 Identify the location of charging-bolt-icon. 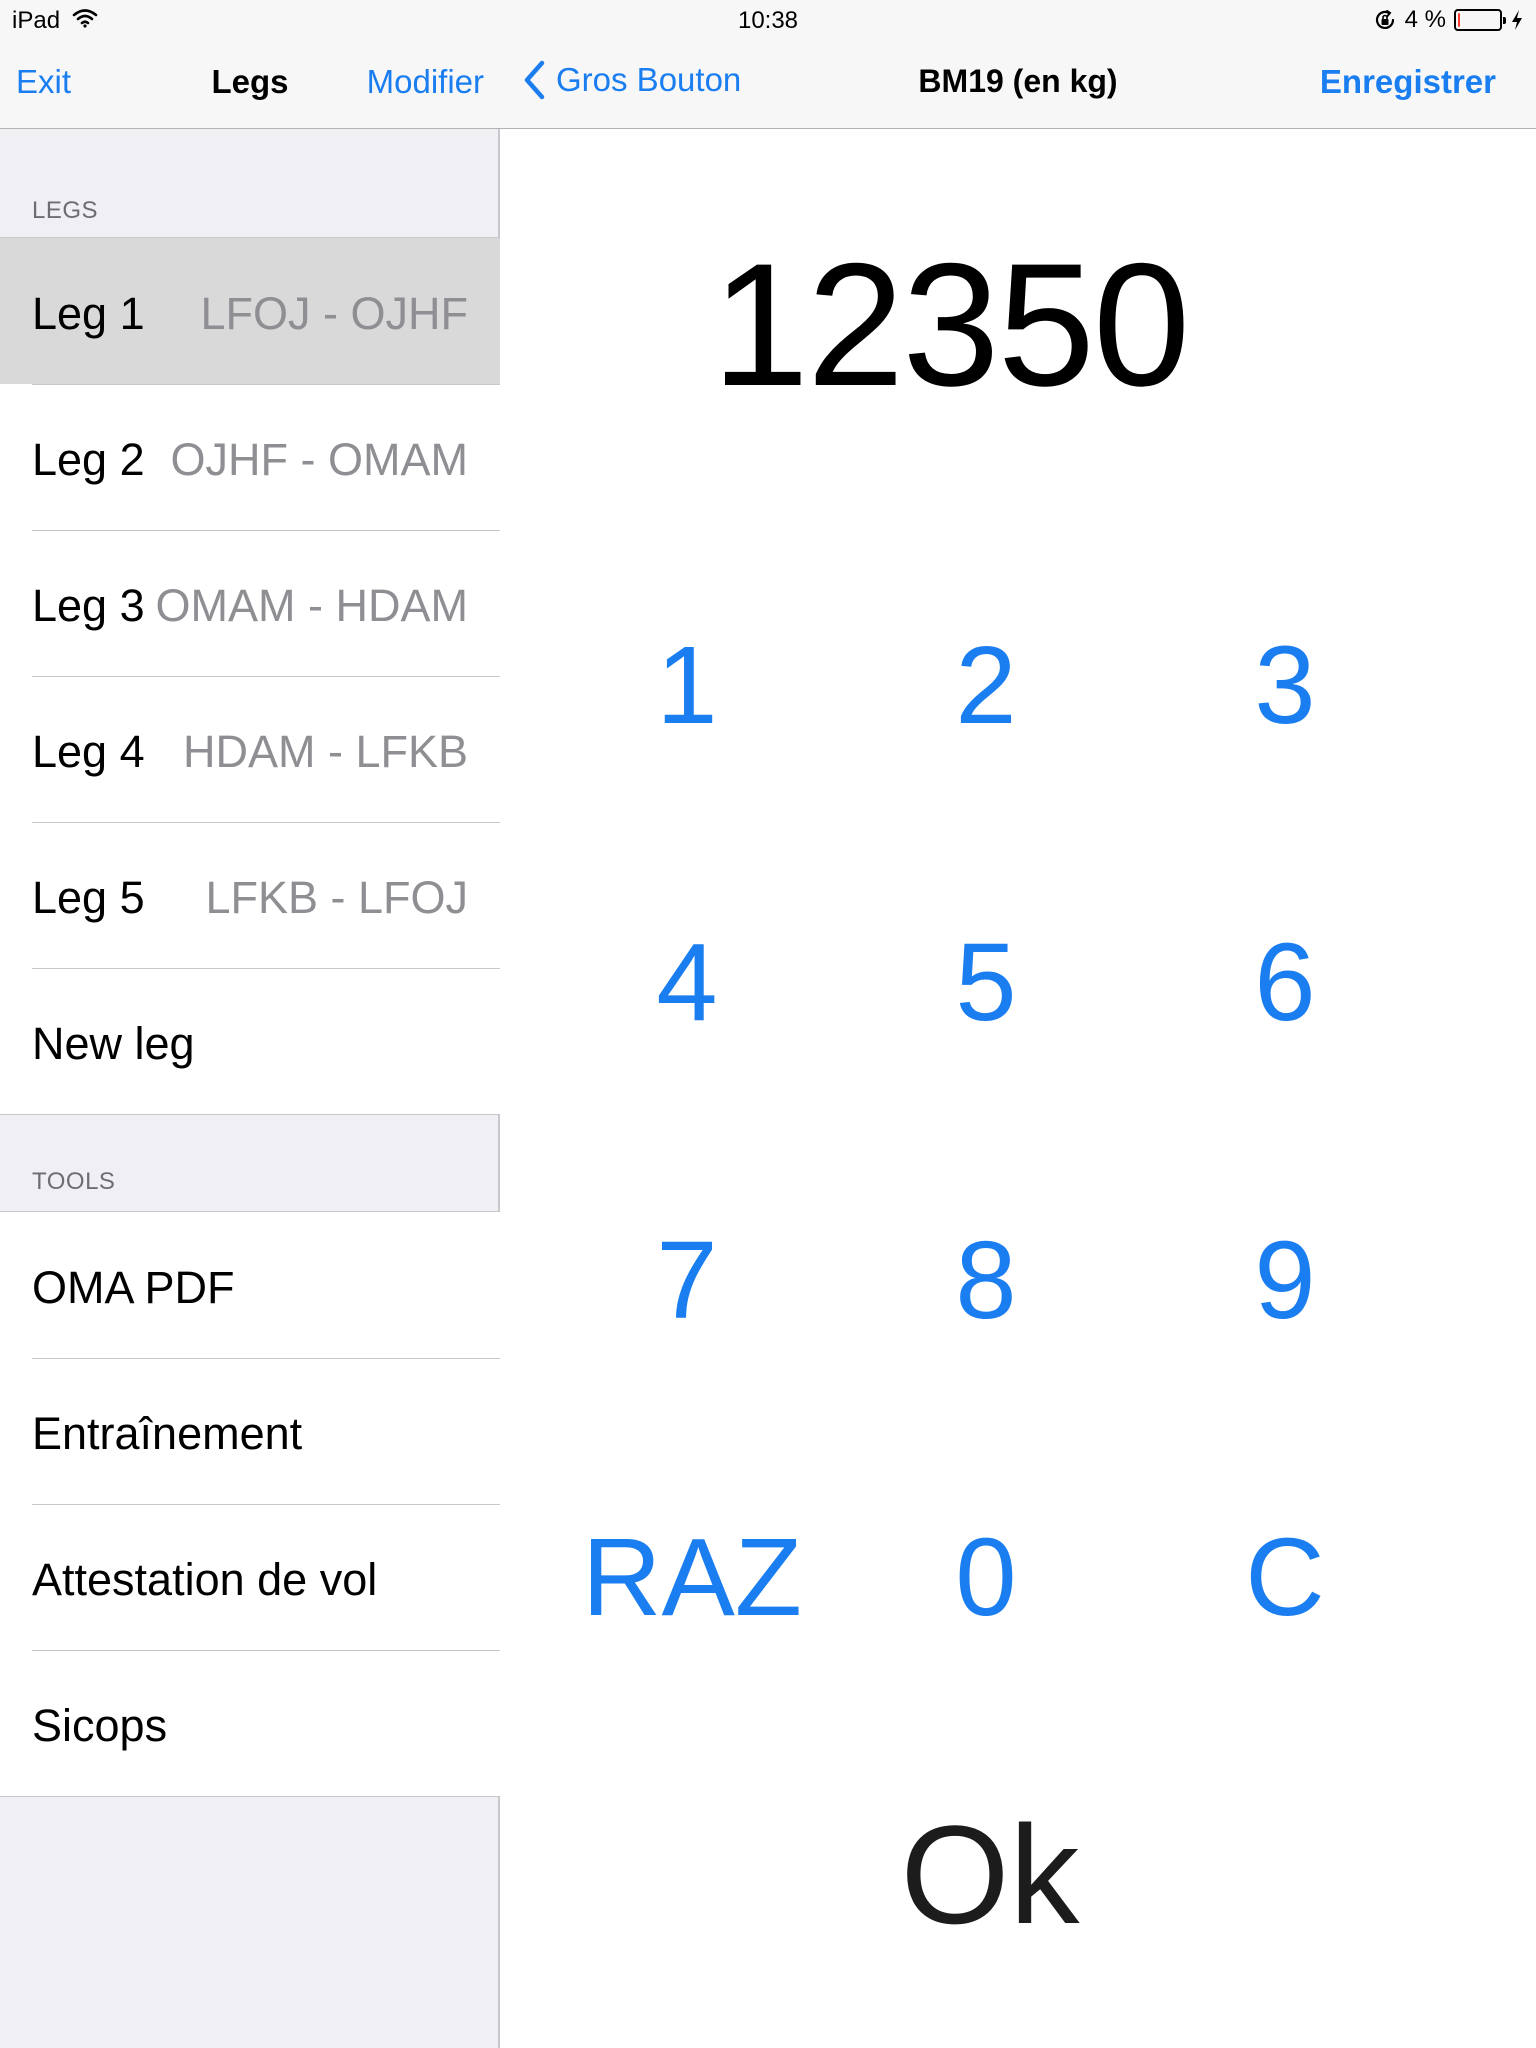
(1517, 20).